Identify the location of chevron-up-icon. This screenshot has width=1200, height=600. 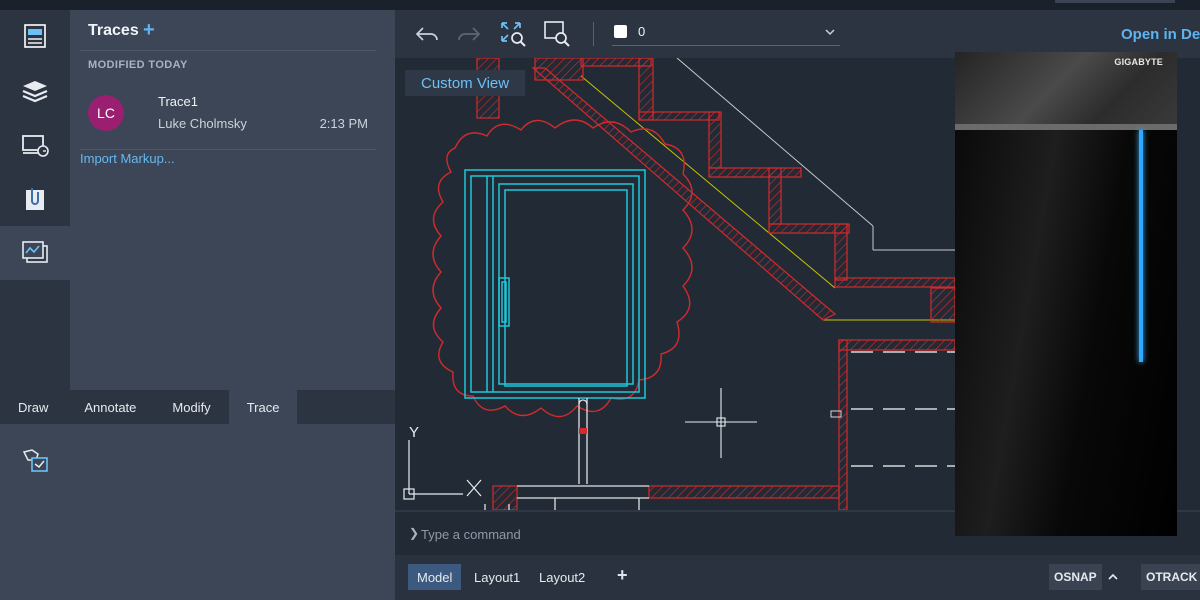
(1113, 577).